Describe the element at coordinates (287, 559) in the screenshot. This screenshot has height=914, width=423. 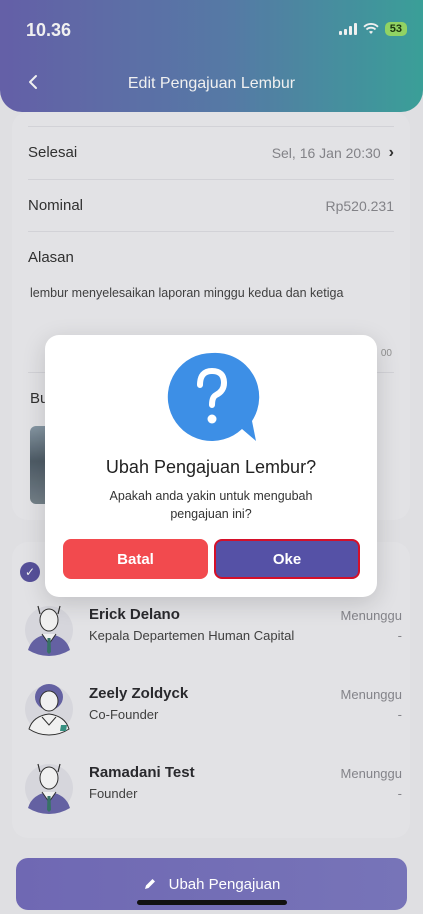
I see `ok-button: Oke` at that location.